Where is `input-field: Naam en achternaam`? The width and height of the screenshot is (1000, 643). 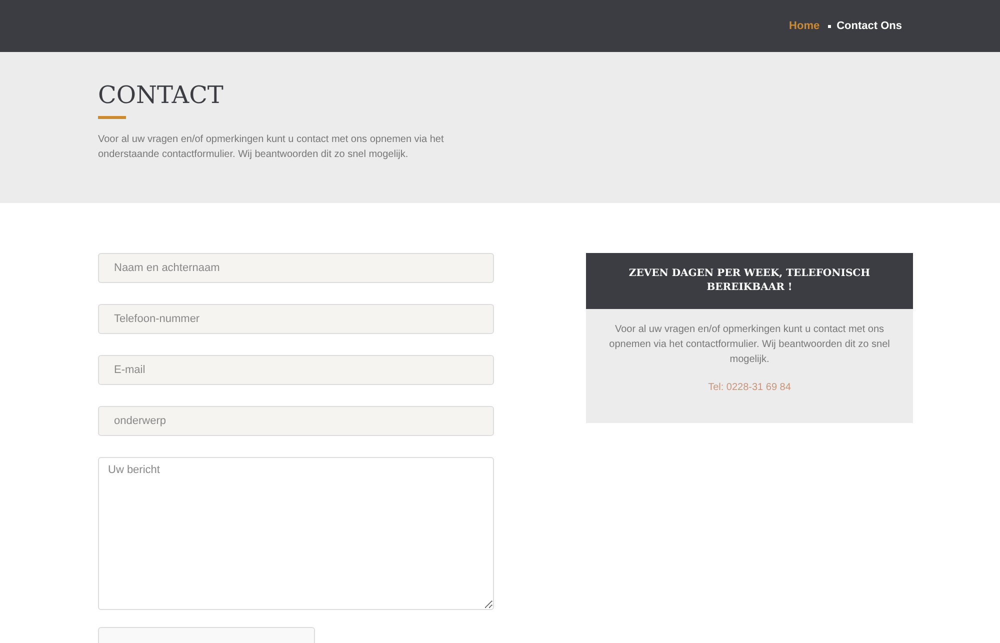 input-field: Naam en achternaam is located at coordinates (296, 268).